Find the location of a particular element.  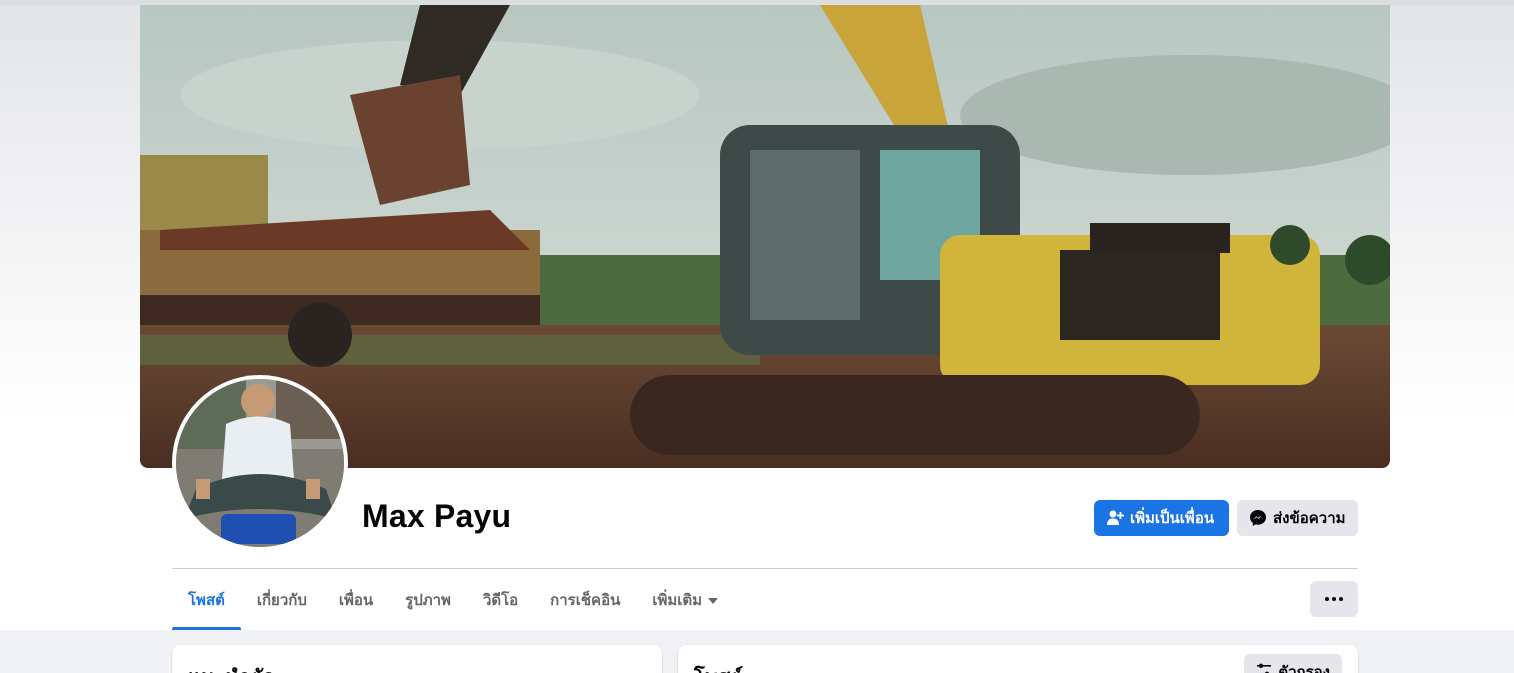

profile-picture is located at coordinates (260, 463).